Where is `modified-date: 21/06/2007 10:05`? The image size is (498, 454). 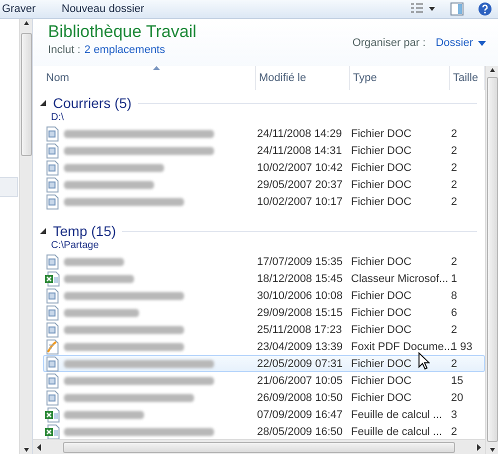 modified-date: 21/06/2007 10:05 is located at coordinates (300, 381).